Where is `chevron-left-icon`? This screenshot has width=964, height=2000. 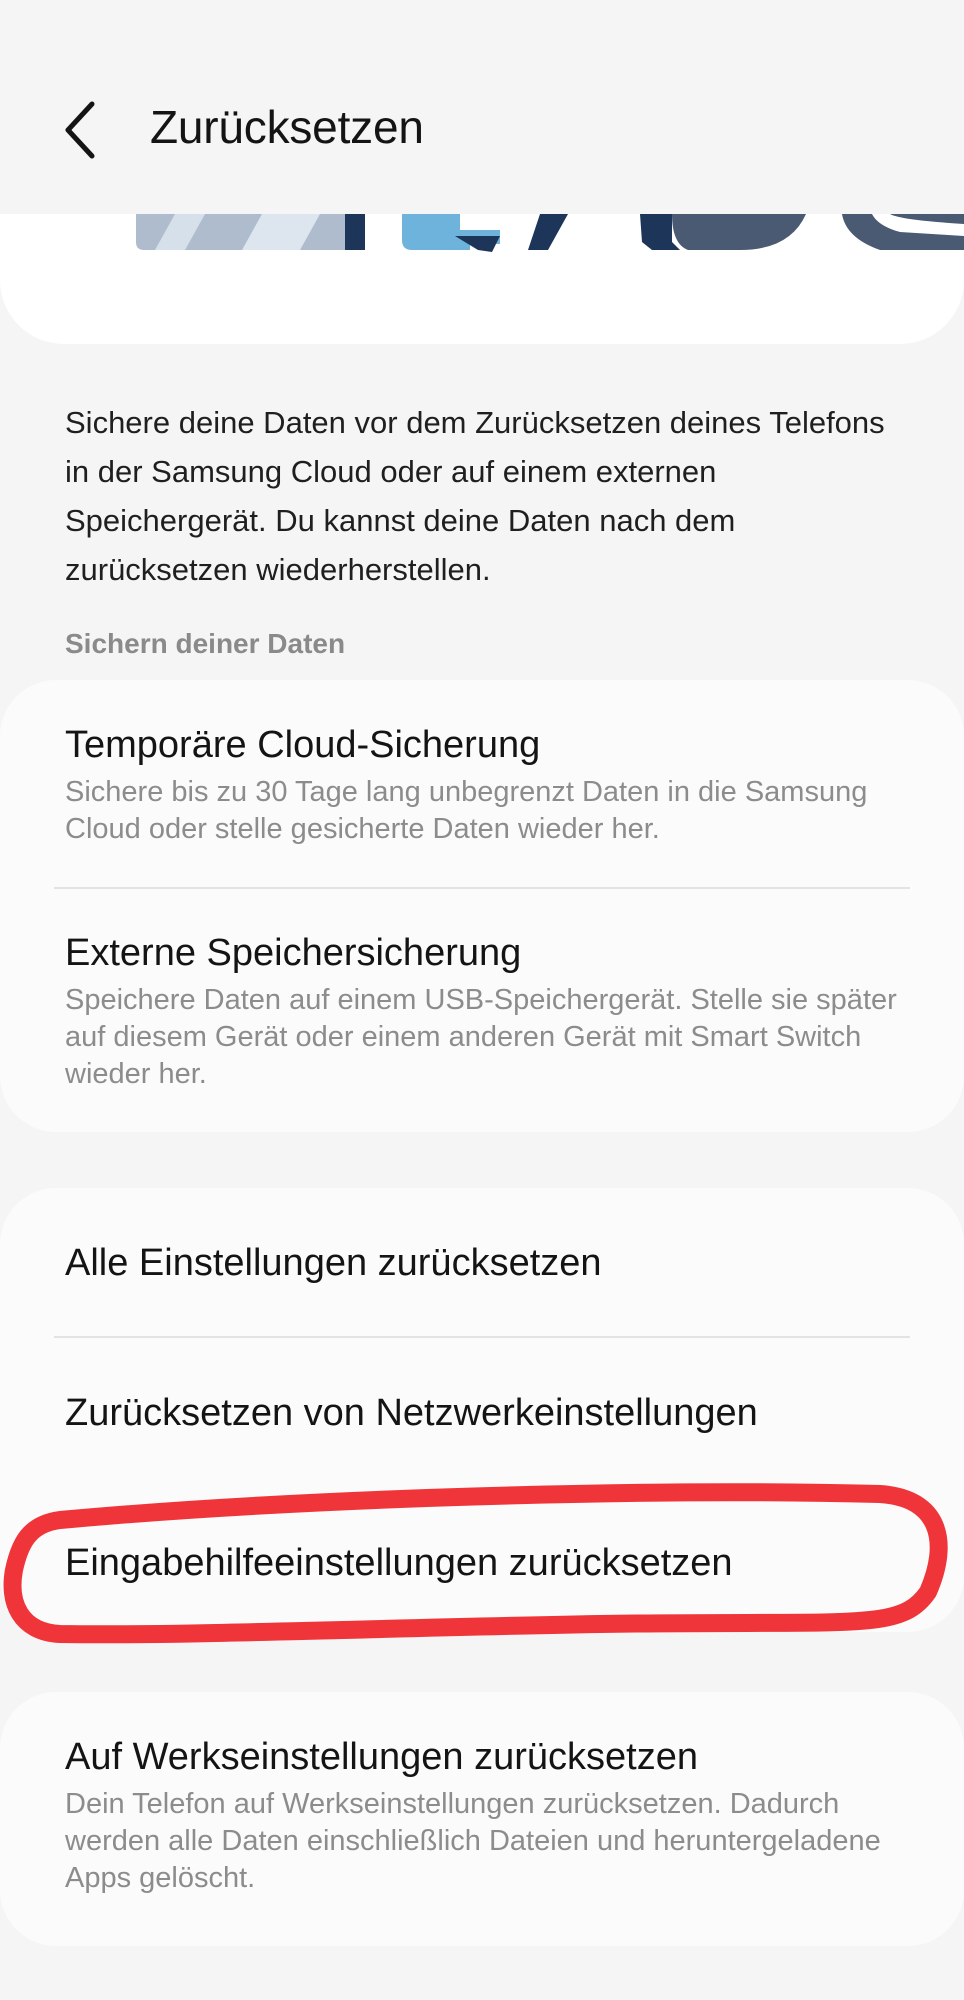 chevron-left-icon is located at coordinates (80, 130).